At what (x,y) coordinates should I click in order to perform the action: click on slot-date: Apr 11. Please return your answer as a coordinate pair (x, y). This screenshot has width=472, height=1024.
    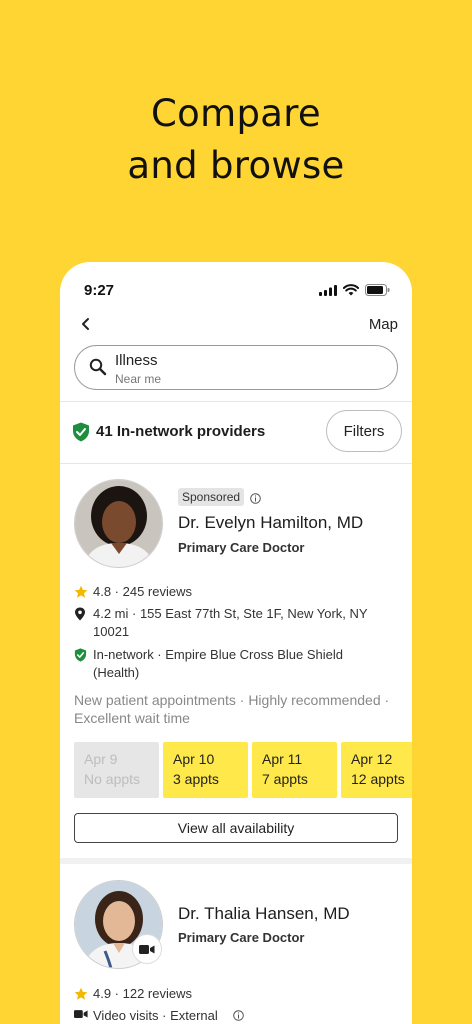
    Looking at the image, I should click on (282, 759).